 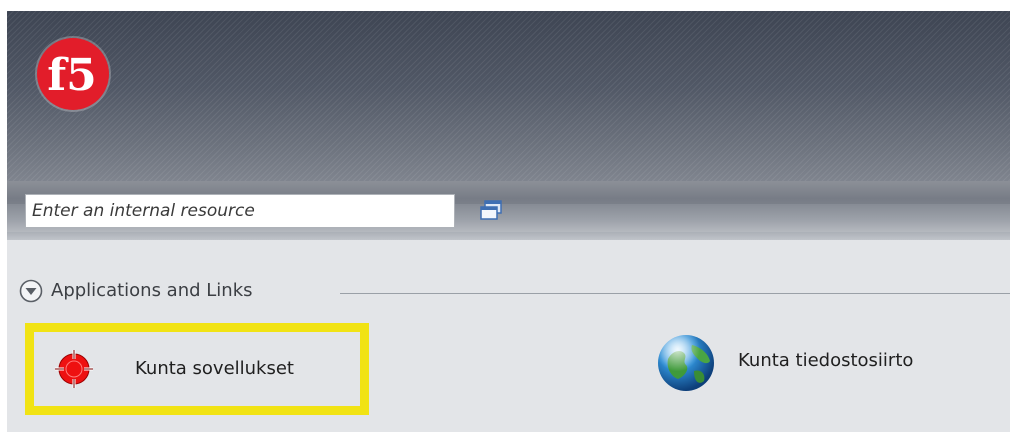 What do you see at coordinates (31, 291) in the screenshot?
I see `chevron-down-circle-icon` at bounding box center [31, 291].